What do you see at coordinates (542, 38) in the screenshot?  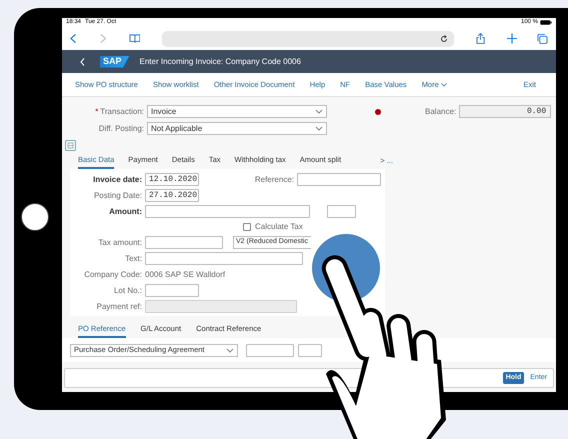 I see `tabs-icon` at bounding box center [542, 38].